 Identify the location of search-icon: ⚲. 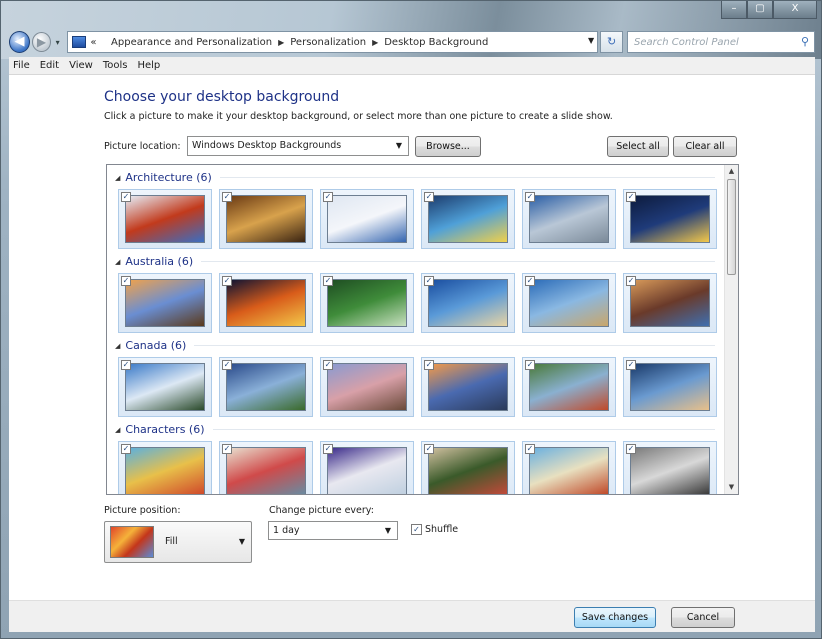
(805, 41).